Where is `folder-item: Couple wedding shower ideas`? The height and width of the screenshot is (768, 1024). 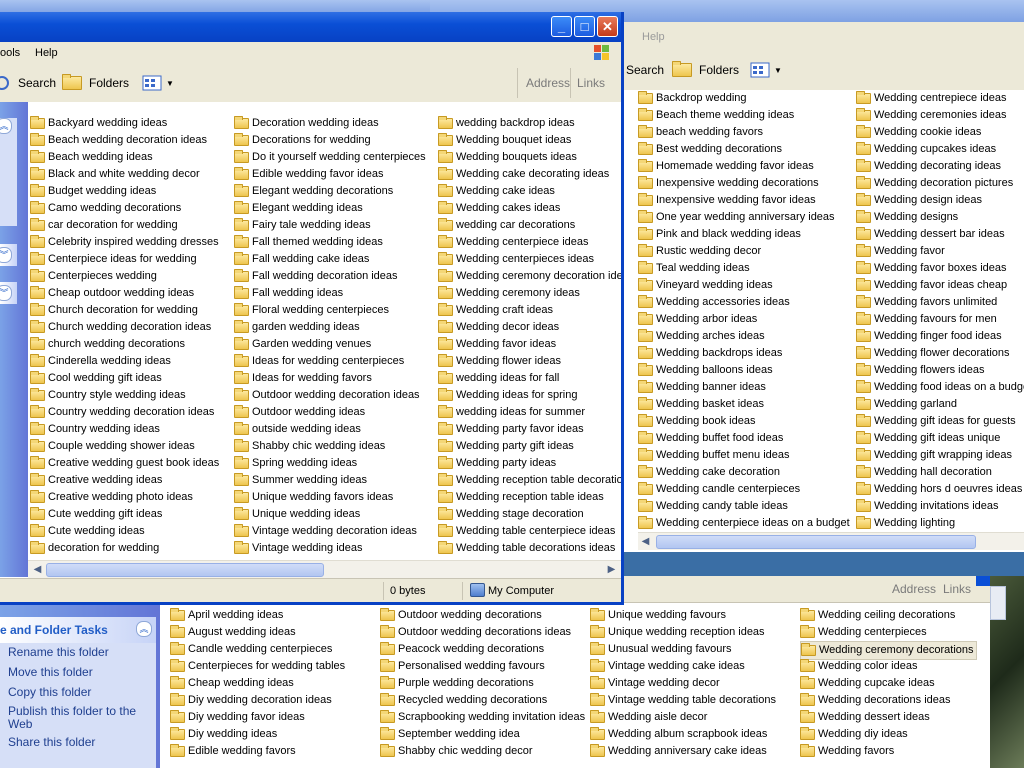 folder-item: Couple wedding shower ideas is located at coordinates (130, 446).